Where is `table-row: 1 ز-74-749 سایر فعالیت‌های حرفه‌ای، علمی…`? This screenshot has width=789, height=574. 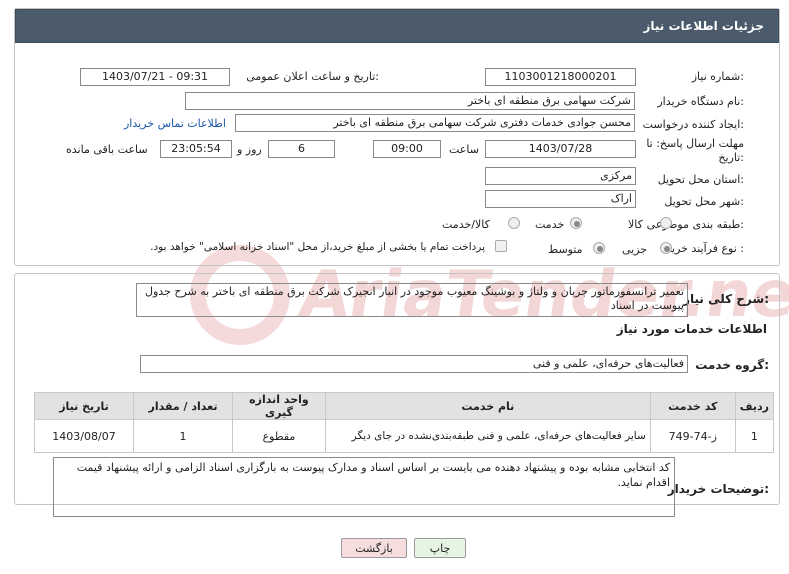 table-row: 1 ز-74-749 سایر فعالیت‌های حرفه‌ای، علمی… is located at coordinates (404, 436).